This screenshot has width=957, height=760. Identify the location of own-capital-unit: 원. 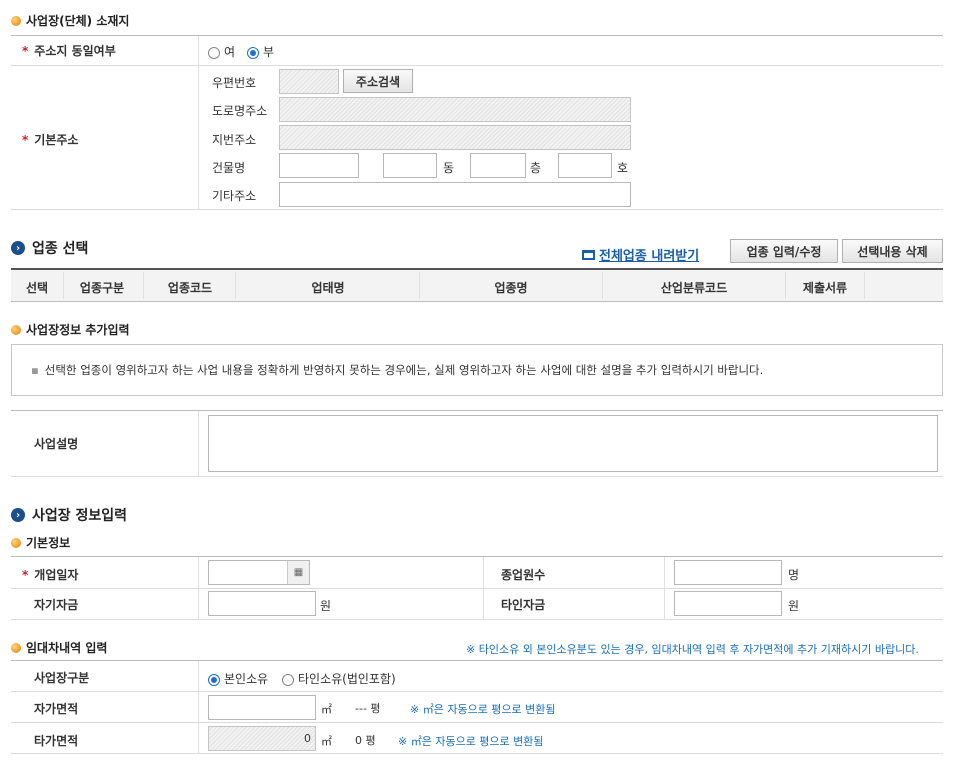
(326, 606).